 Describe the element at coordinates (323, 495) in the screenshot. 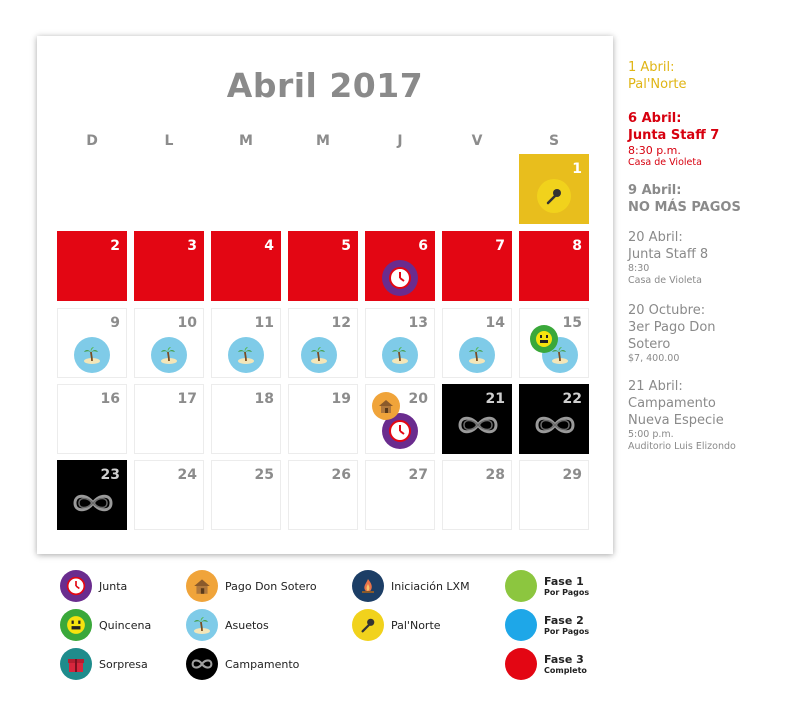

I see `day-cell-26: 26` at that location.